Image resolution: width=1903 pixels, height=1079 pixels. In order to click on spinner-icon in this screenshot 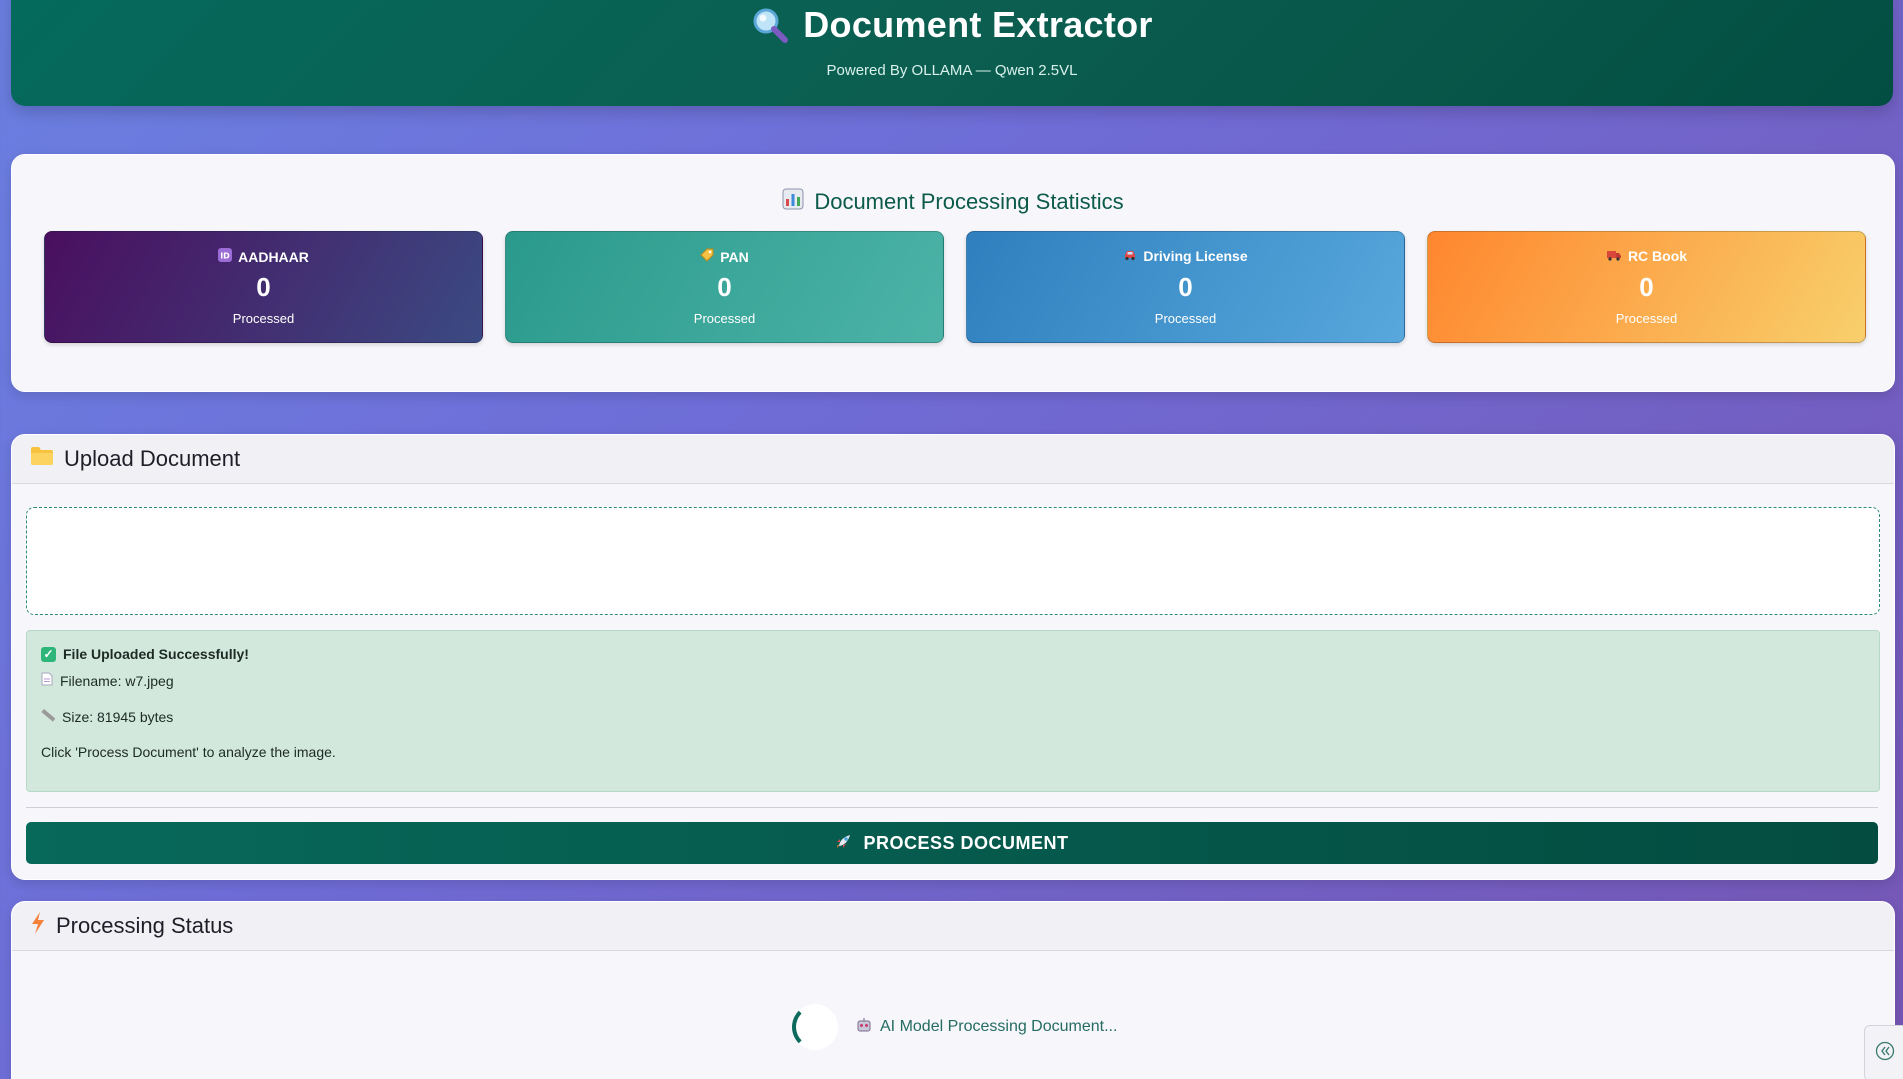, I will do `click(815, 1027)`.